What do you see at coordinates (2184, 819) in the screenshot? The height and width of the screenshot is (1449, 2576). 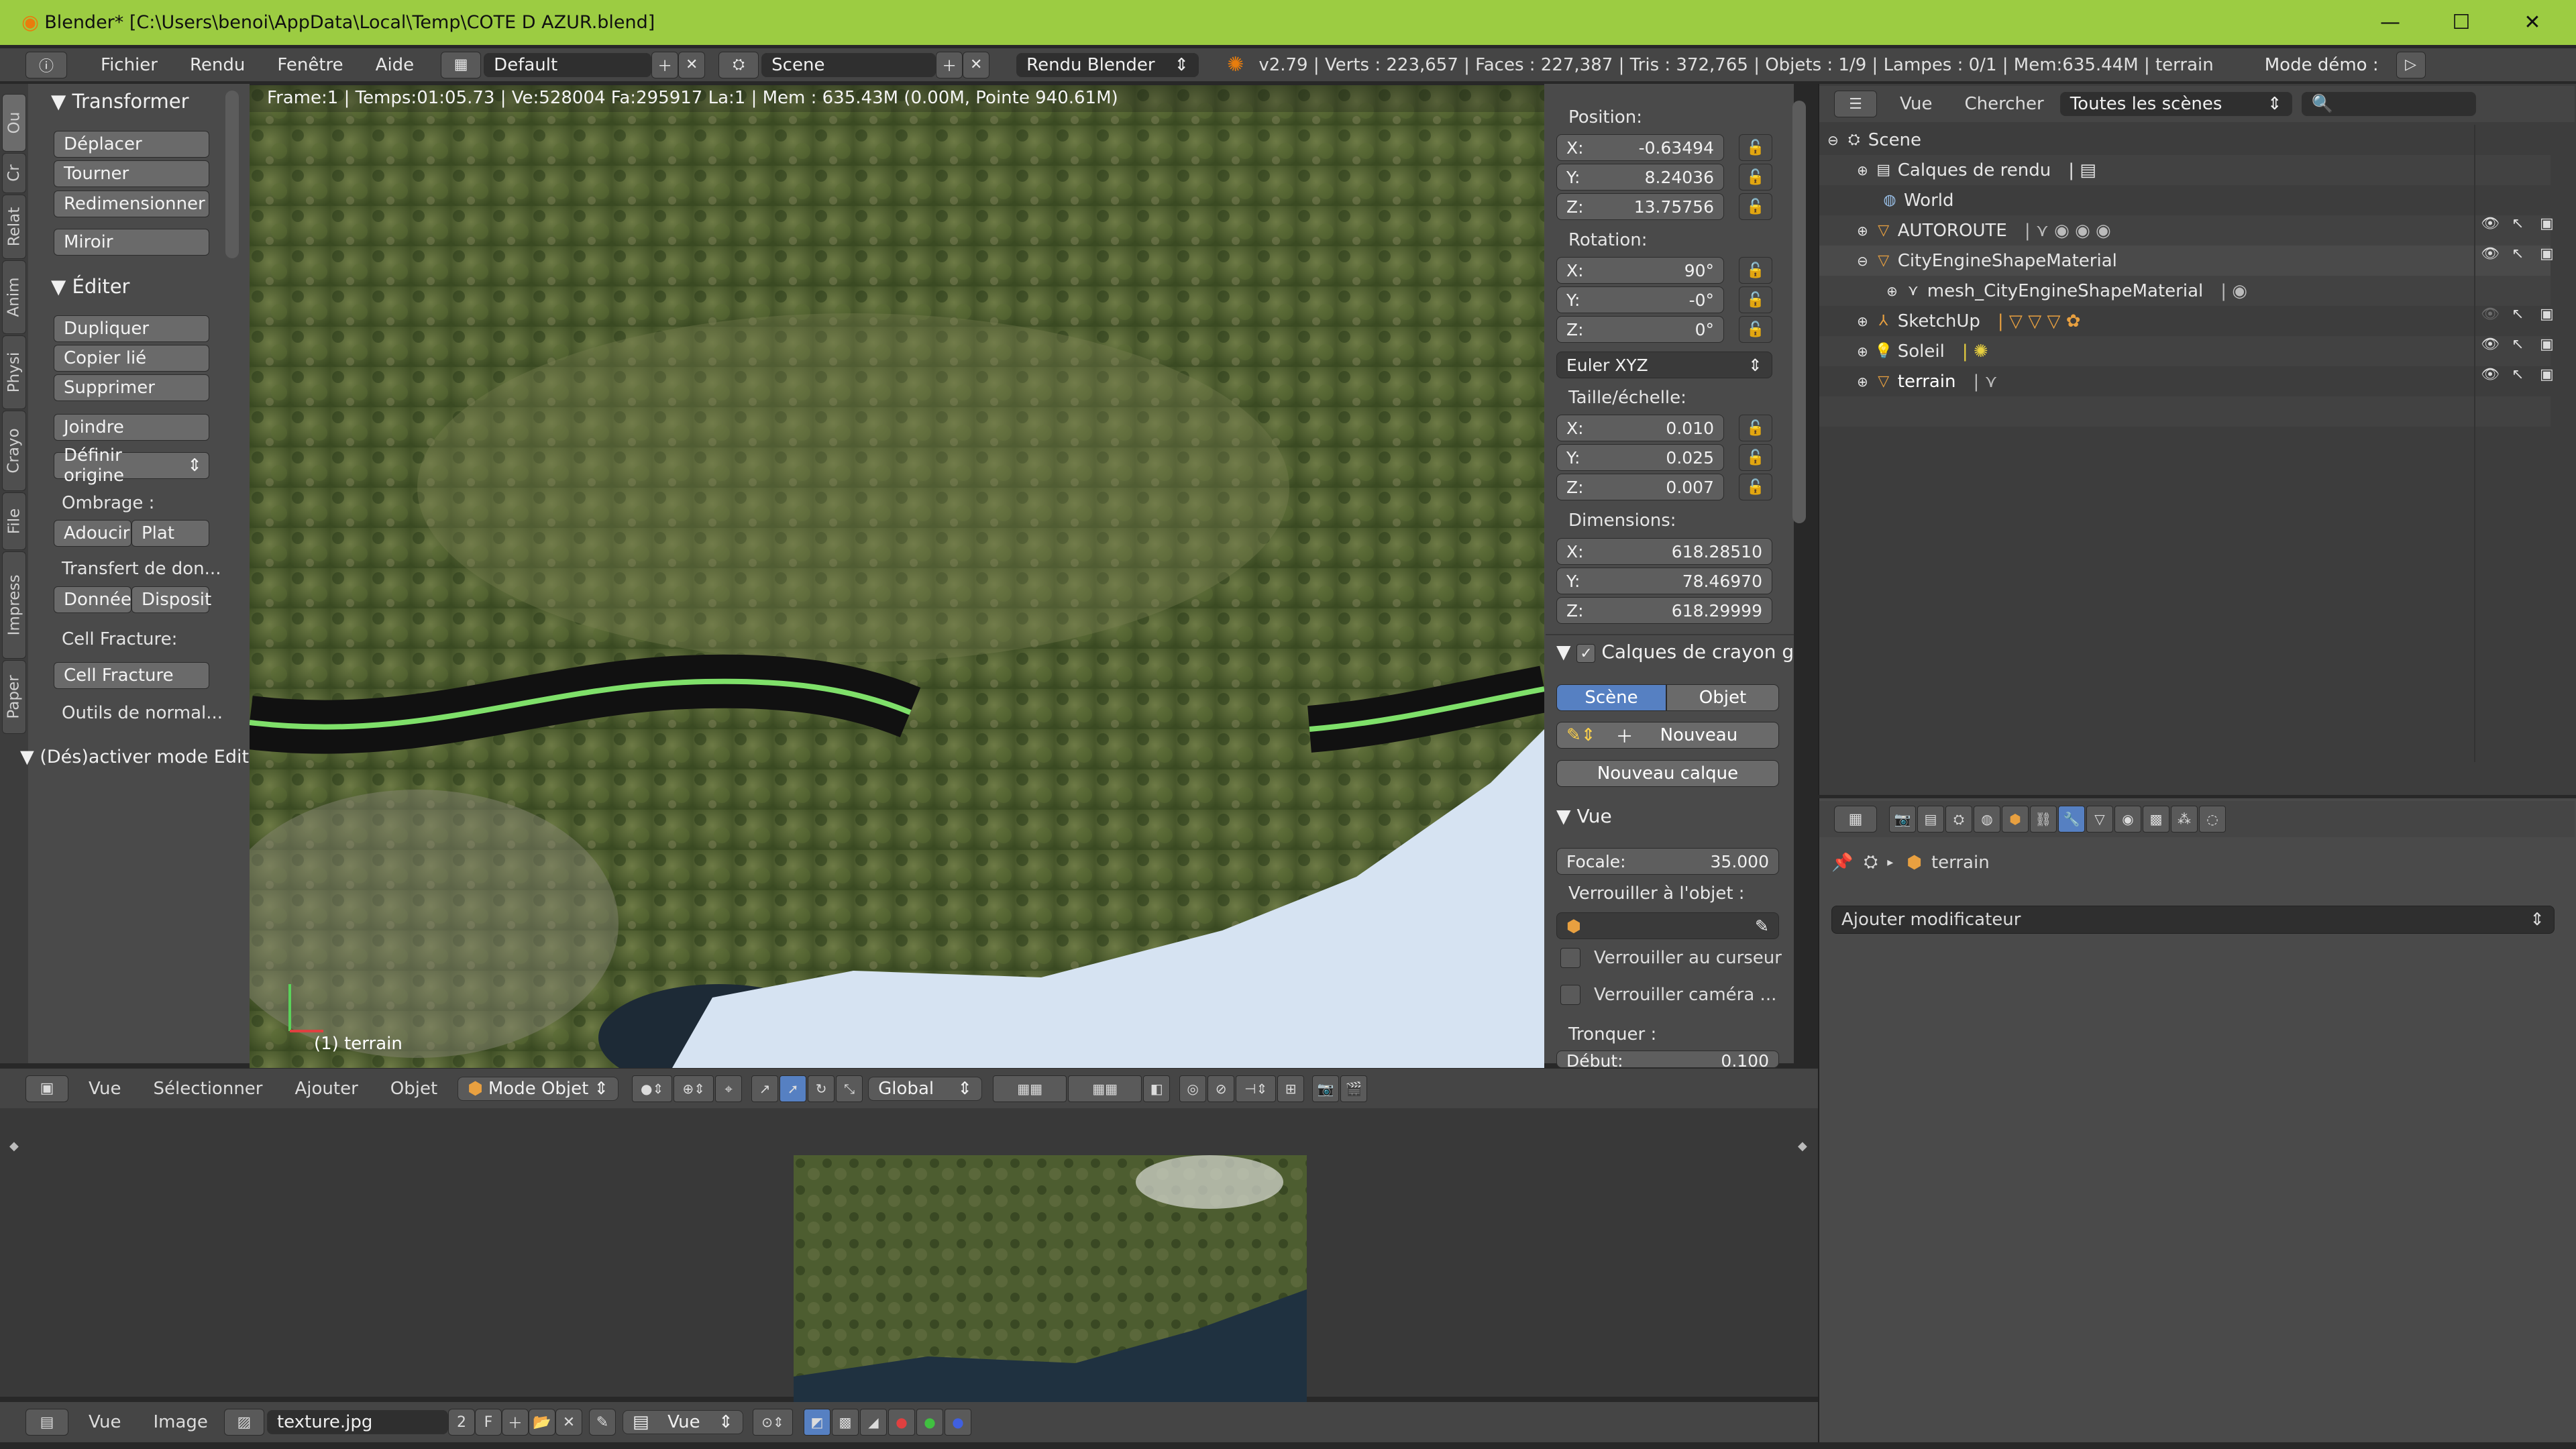 I see `particles-tab-icon: ⁂` at bounding box center [2184, 819].